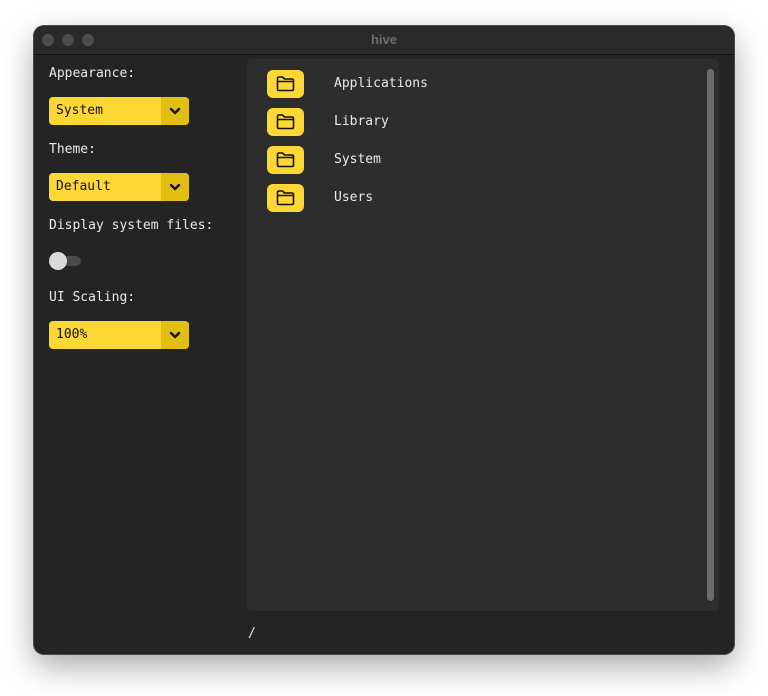 This screenshot has height=696, width=768. I want to click on system-files-toggle, so click(66, 261).